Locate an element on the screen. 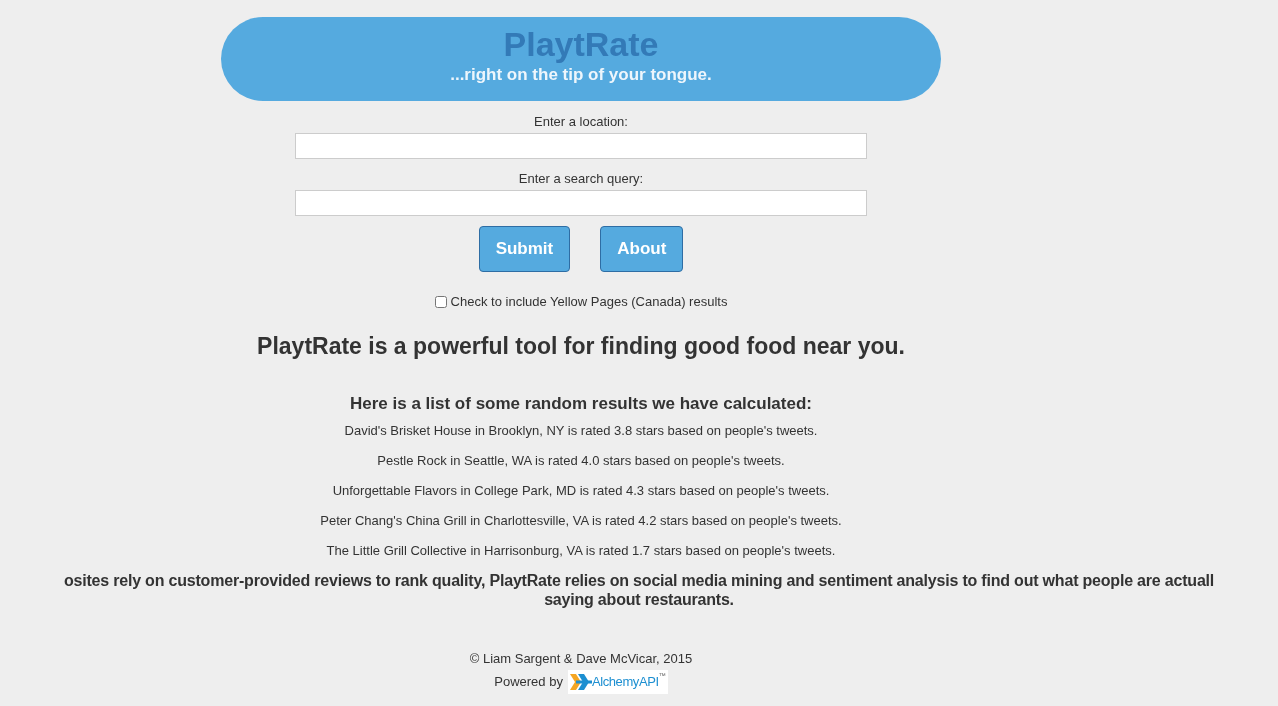 The height and width of the screenshot is (706, 1278). result-text: David's Brisket House in Brooklyn, NY is rated 3.8 stars based on people's tweets. is located at coordinates (581, 431).